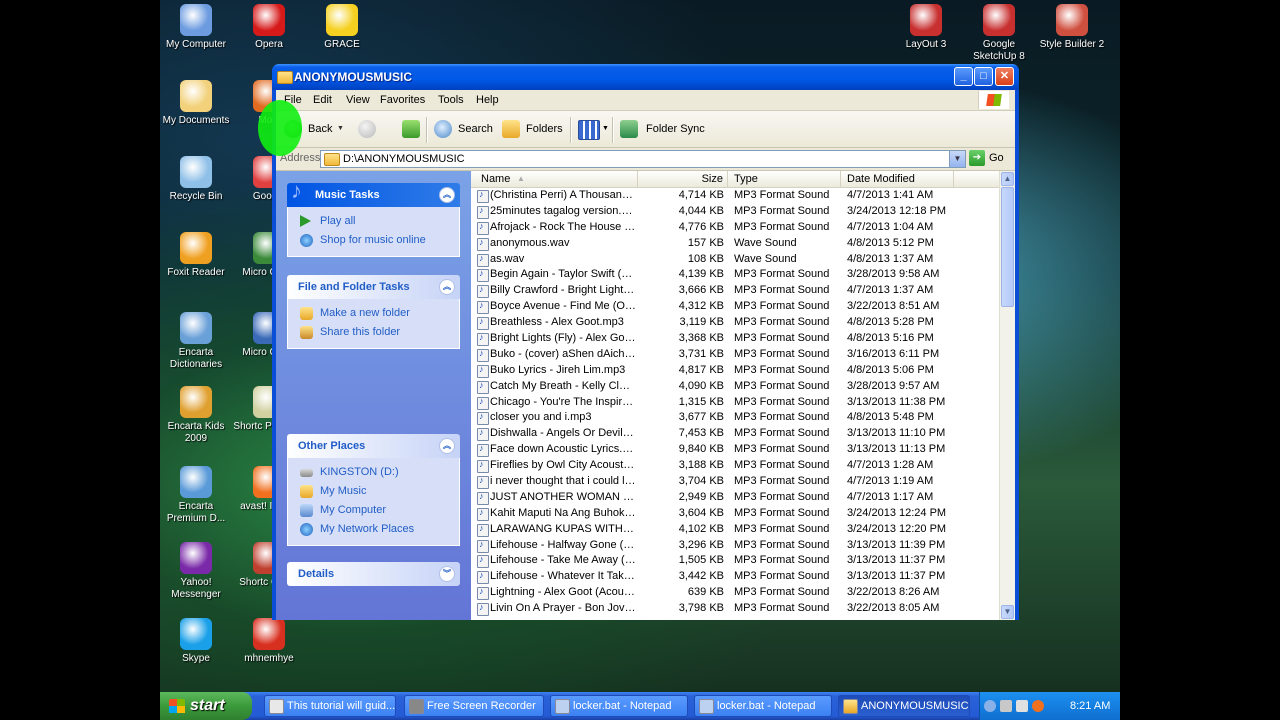 The width and height of the screenshot is (1280, 720). Describe the element at coordinates (1007, 179) in the screenshot. I see `scroll-up-icon: ▲` at that location.